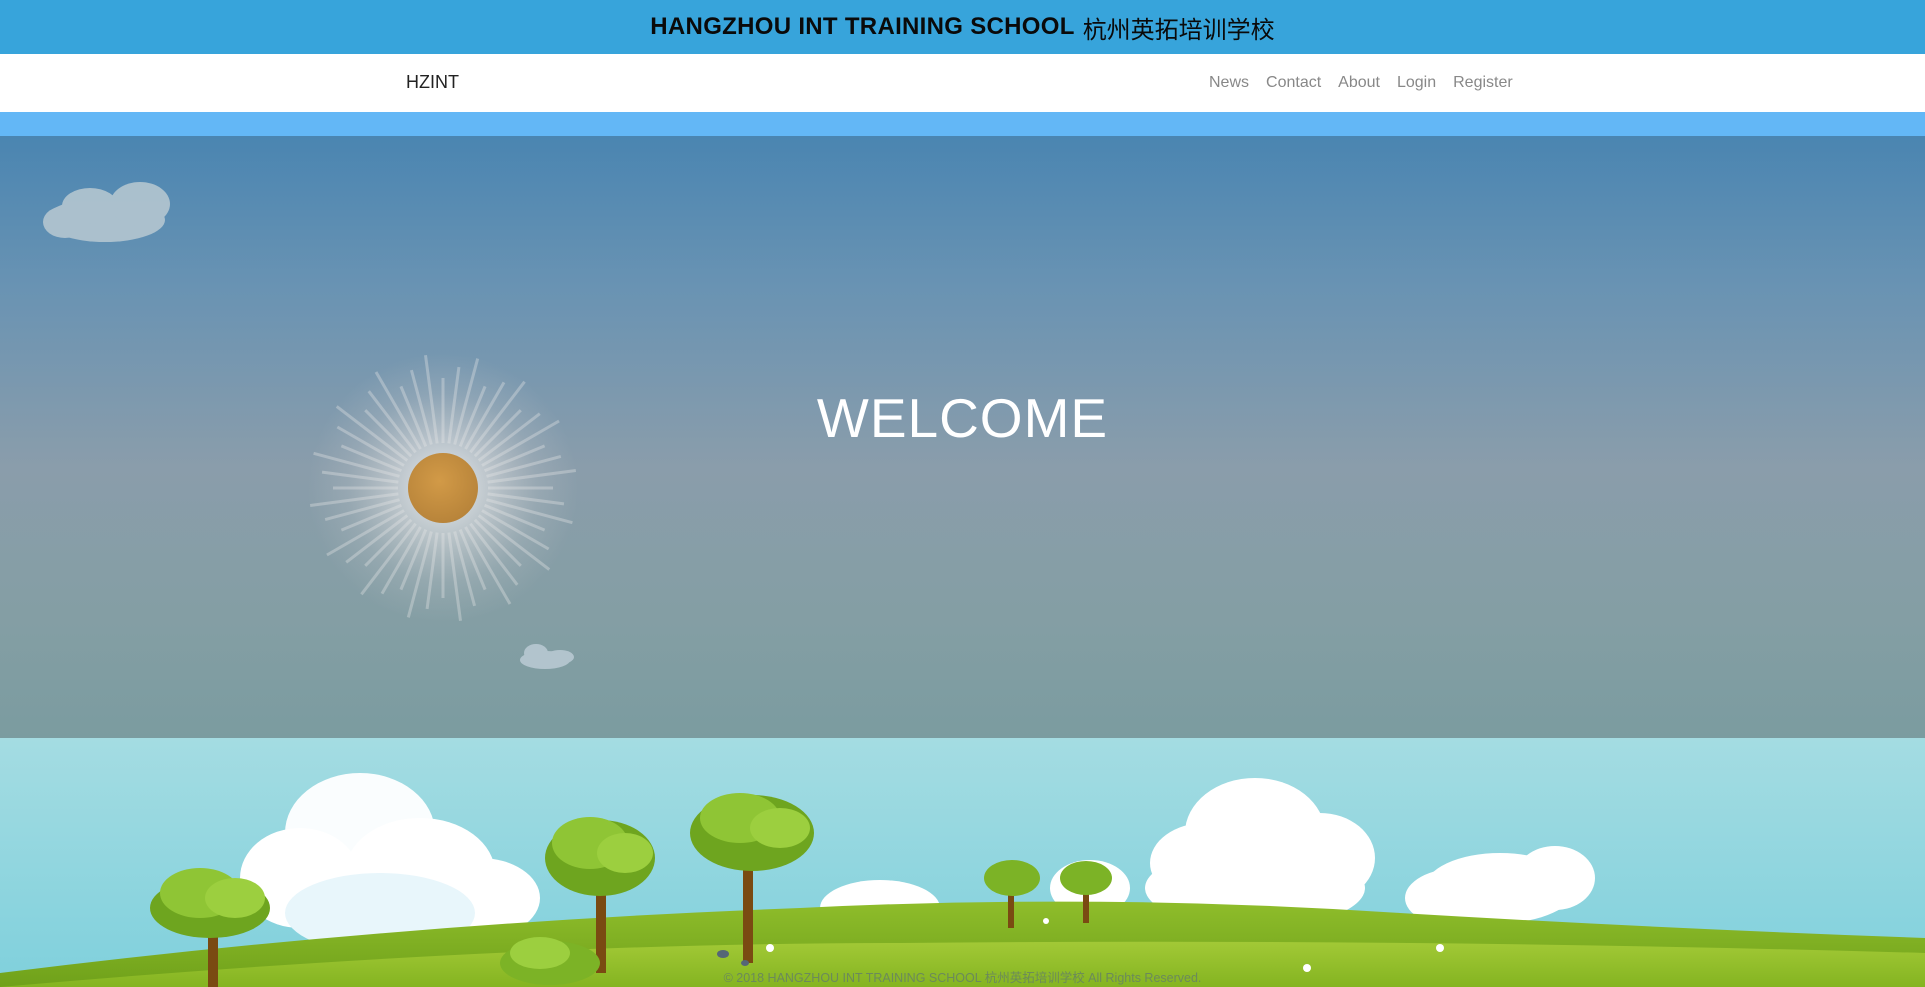 Image resolution: width=1925 pixels, height=987 pixels. I want to click on top-banner: HANGZHOU INT TRAINING SCHOOL 杭州英拓培训学校, so click(962, 27).